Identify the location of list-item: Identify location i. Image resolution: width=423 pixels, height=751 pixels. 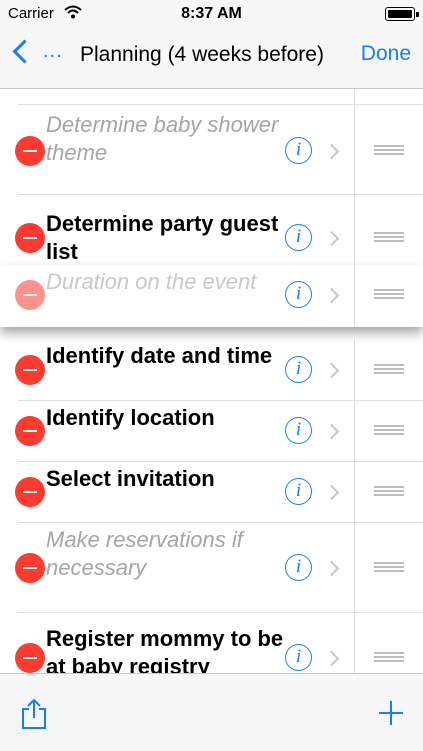
(211, 431).